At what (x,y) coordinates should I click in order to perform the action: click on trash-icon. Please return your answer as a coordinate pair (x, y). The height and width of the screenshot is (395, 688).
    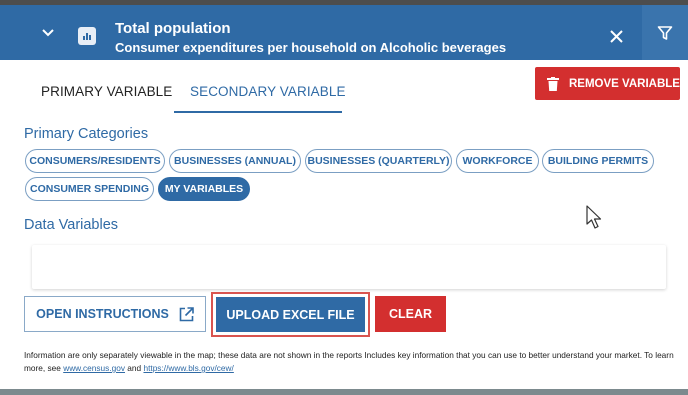
    Looking at the image, I should click on (553, 83).